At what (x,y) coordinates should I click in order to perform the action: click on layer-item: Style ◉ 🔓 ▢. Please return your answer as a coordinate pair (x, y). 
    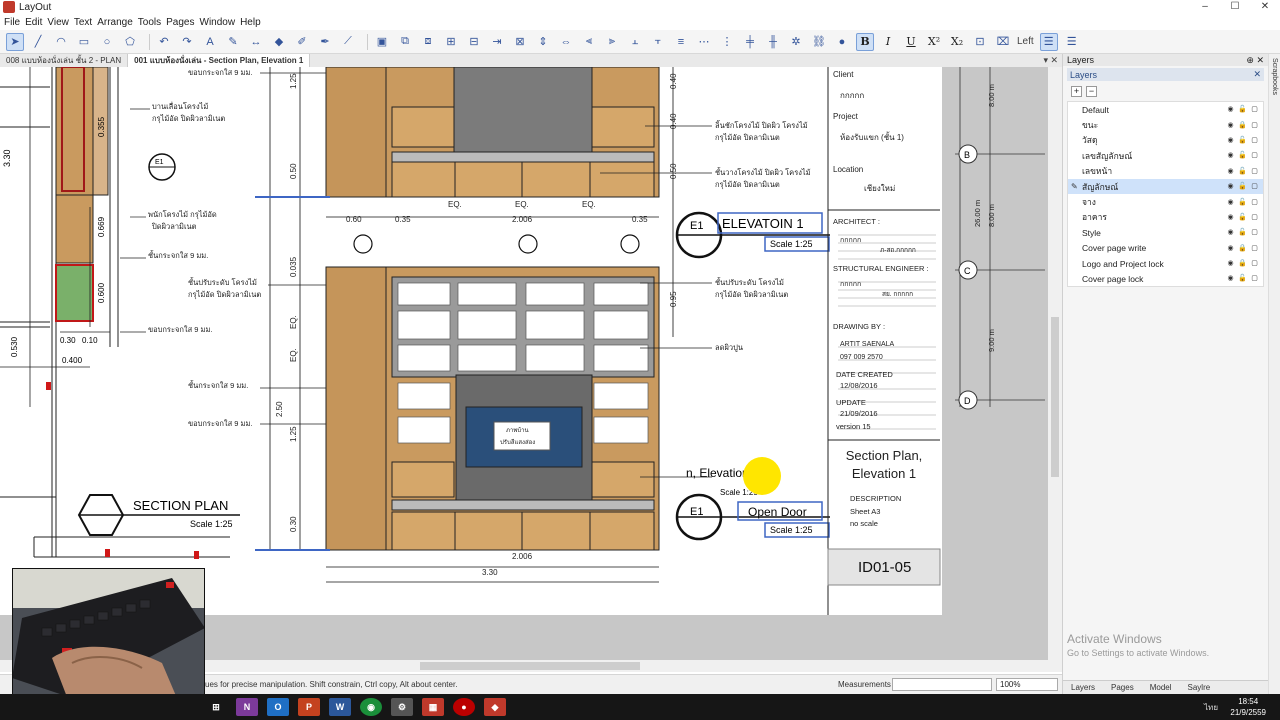
    Looking at the image, I should click on (1165, 232).